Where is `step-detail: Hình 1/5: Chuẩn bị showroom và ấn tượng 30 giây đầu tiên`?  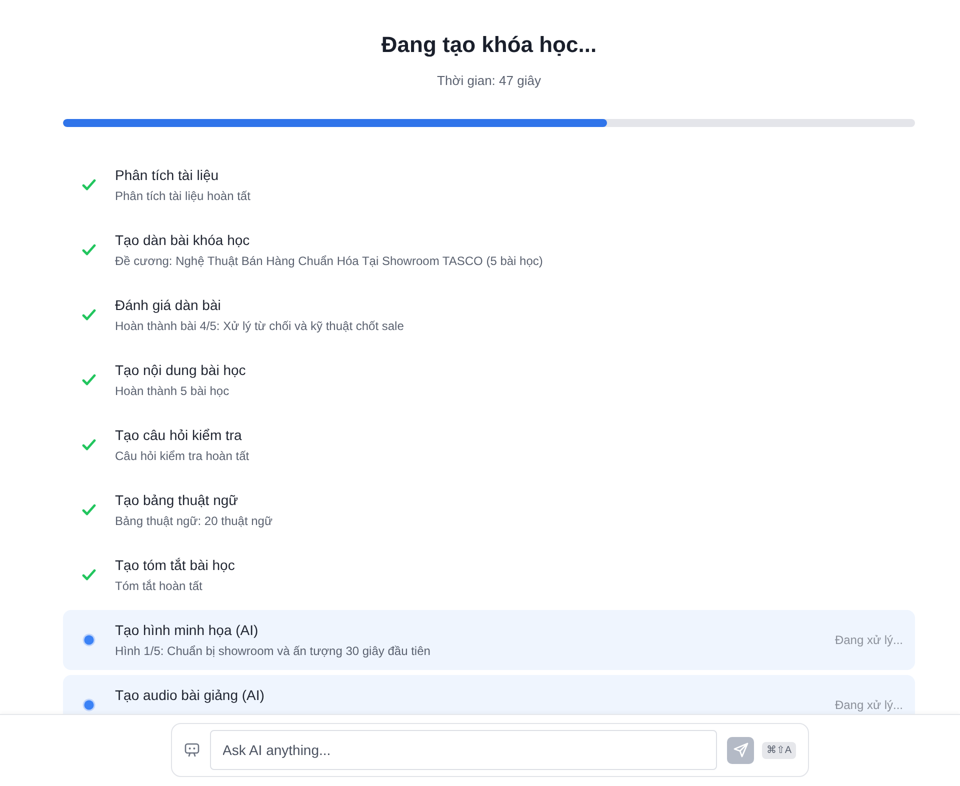
step-detail: Hình 1/5: Chuẩn bị showroom và ấn tượng 30 giây đầu tiên is located at coordinates (273, 651).